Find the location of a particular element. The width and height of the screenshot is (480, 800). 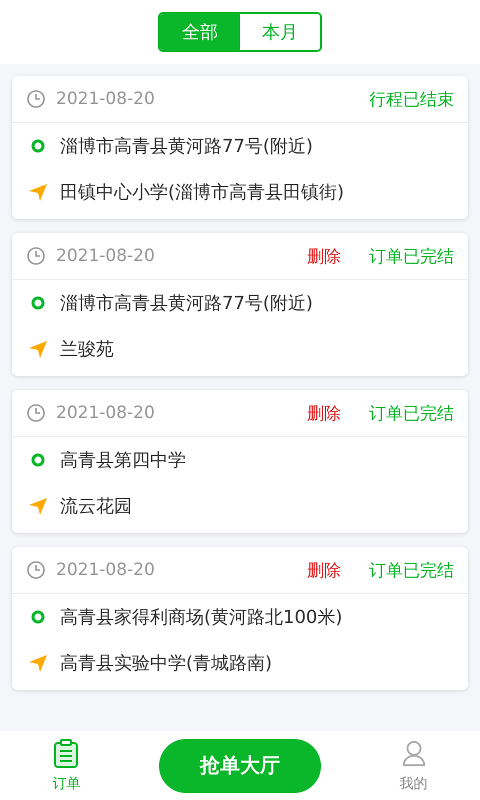

grab-orders-button: 抢单大厅 is located at coordinates (239, 765).